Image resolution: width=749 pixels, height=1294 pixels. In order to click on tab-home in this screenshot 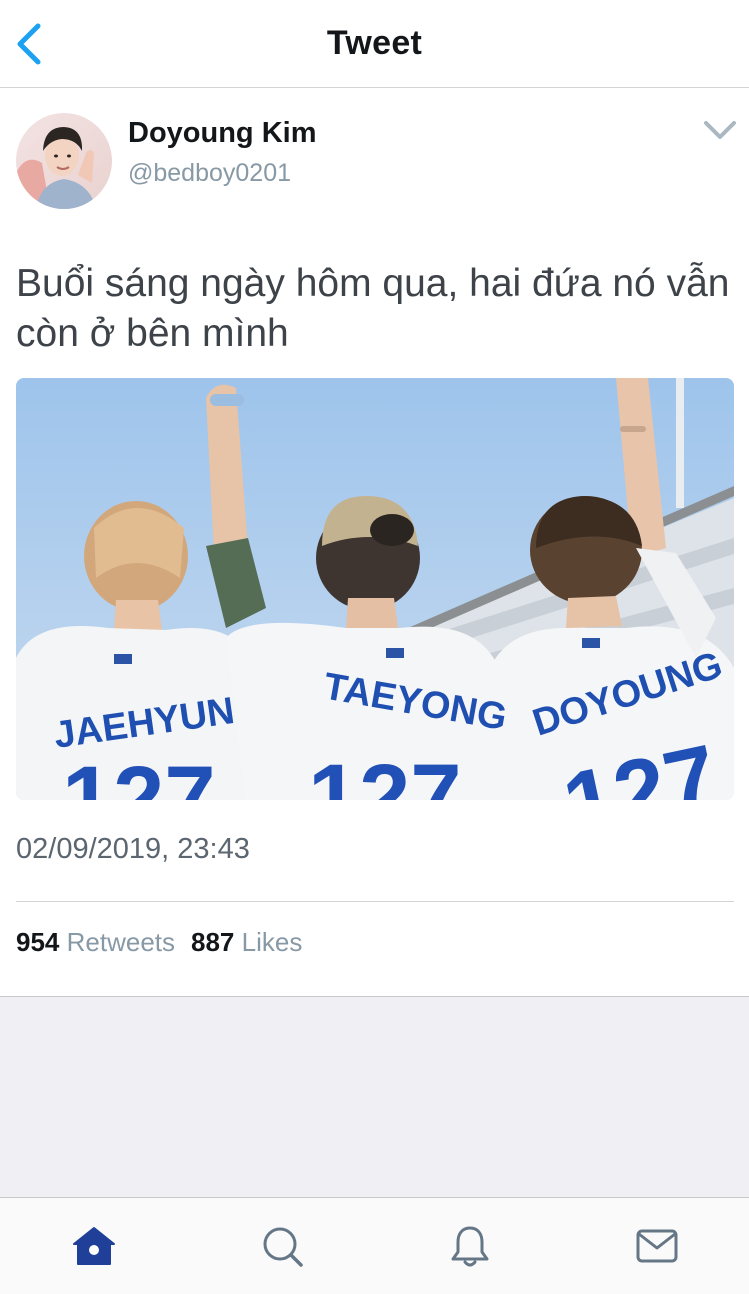, I will do `click(94, 1246)`.